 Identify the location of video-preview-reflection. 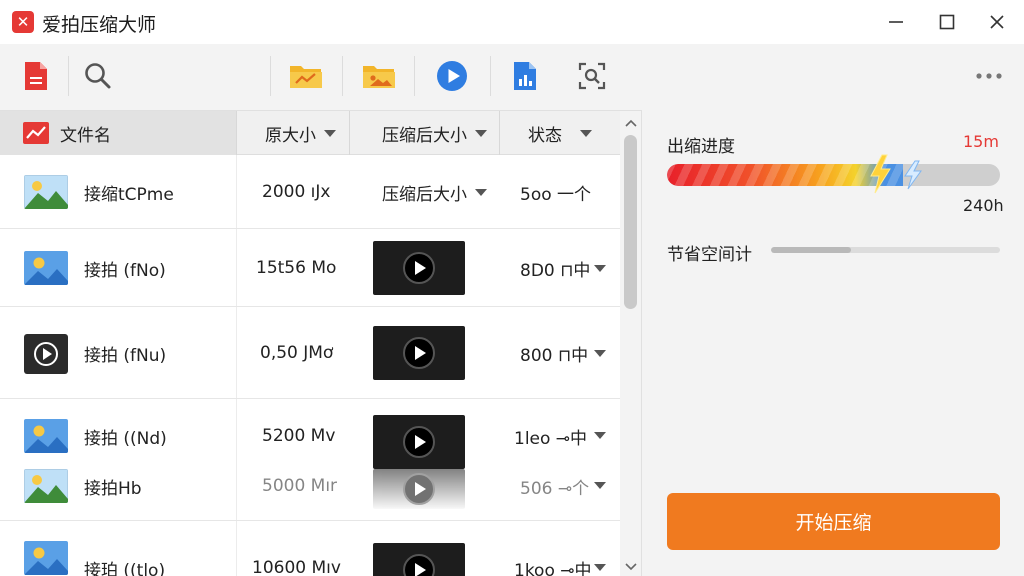
(419, 489).